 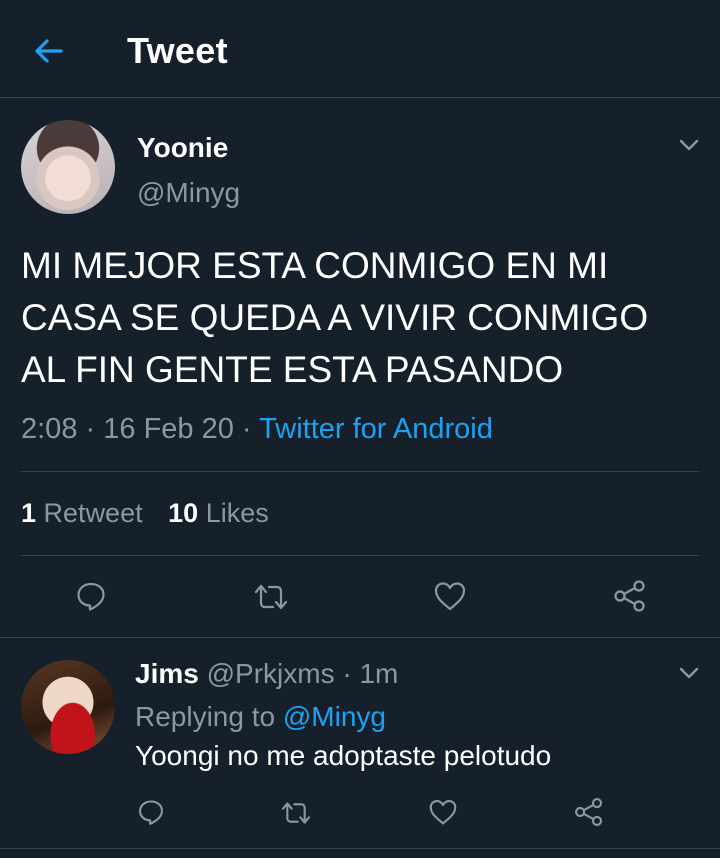 I want to click on tweet-text-line: CASA SE QUEDA A VIVIR CONMIGO, so click(x=335, y=317).